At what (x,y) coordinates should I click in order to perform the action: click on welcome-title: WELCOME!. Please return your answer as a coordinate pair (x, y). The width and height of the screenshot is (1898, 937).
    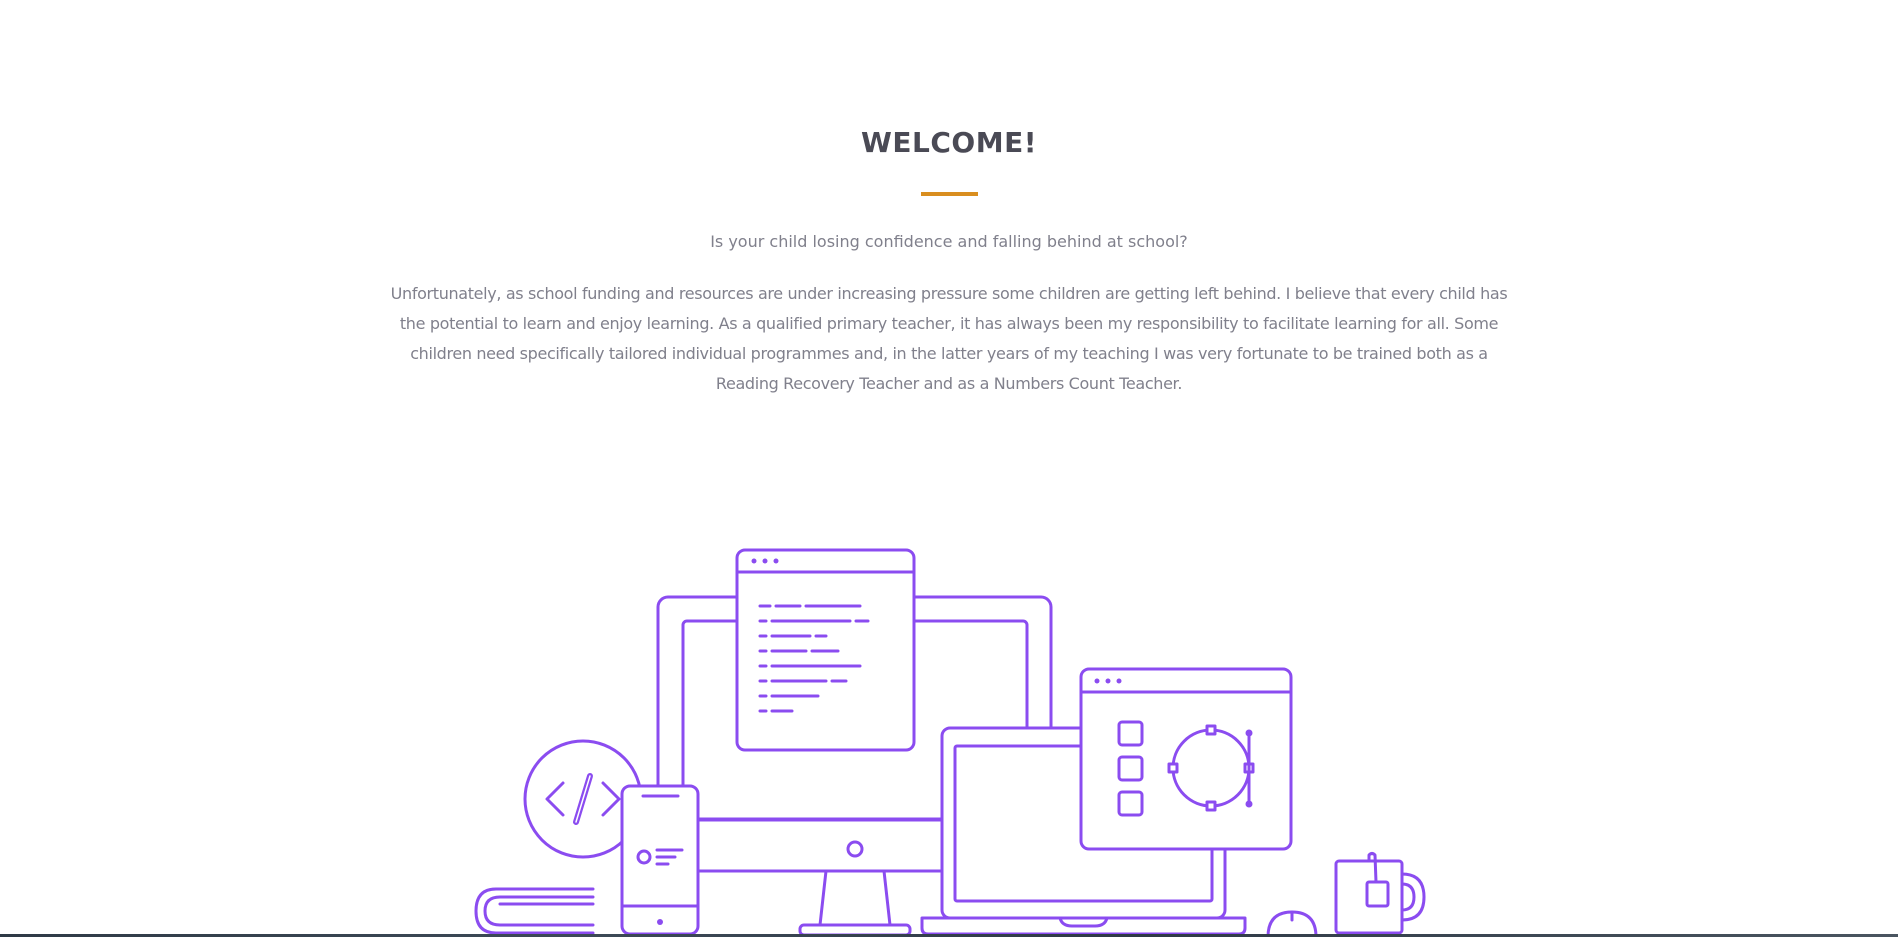
    Looking at the image, I should click on (949, 142).